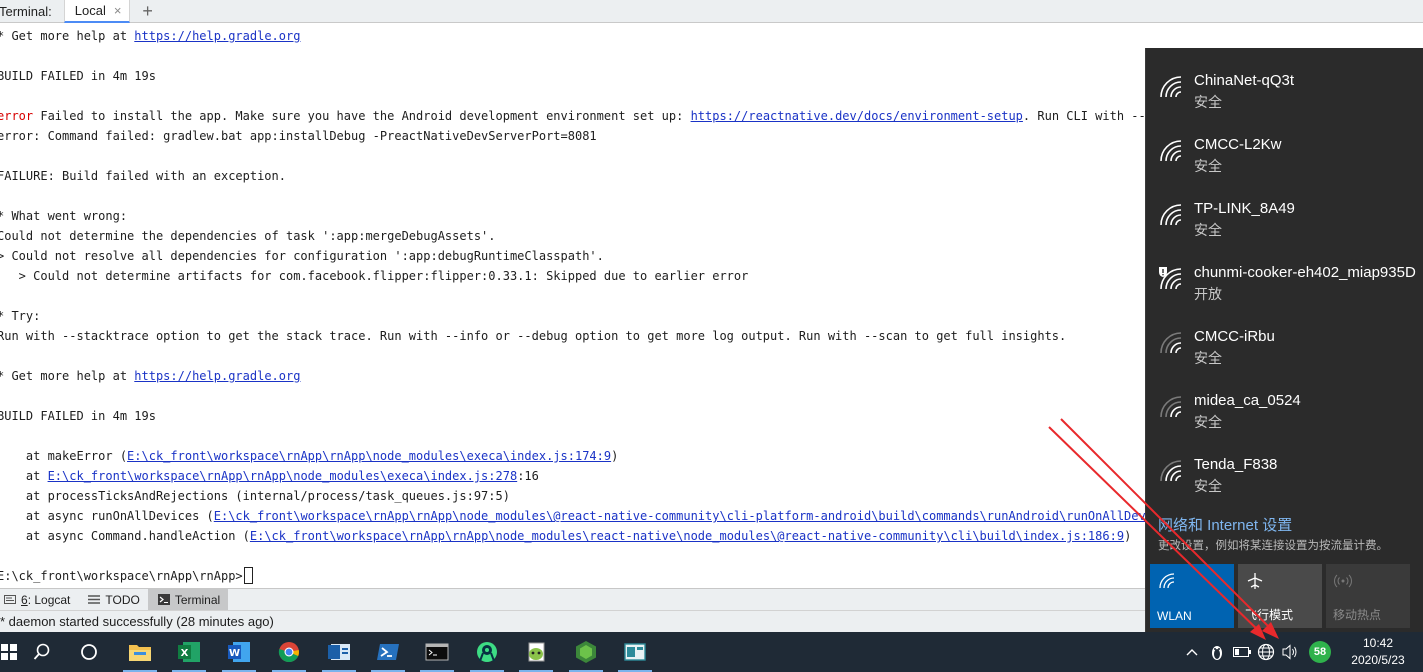 The width and height of the screenshot is (1423, 672). I want to click on close-icon: ×, so click(118, 10).